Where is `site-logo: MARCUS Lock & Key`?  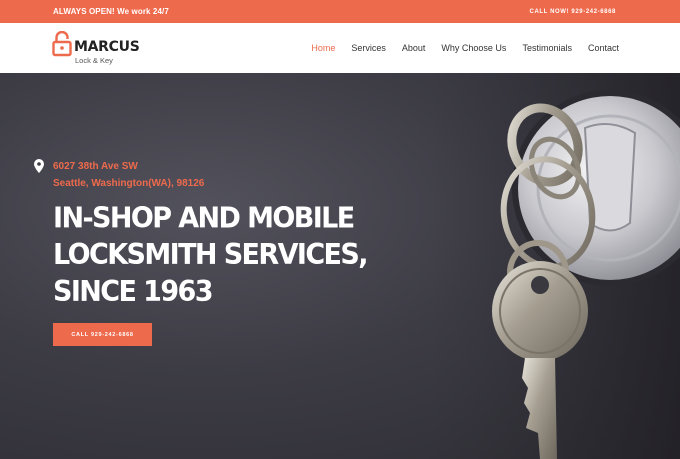
site-logo: MARCUS Lock & Key is located at coordinates (97, 49).